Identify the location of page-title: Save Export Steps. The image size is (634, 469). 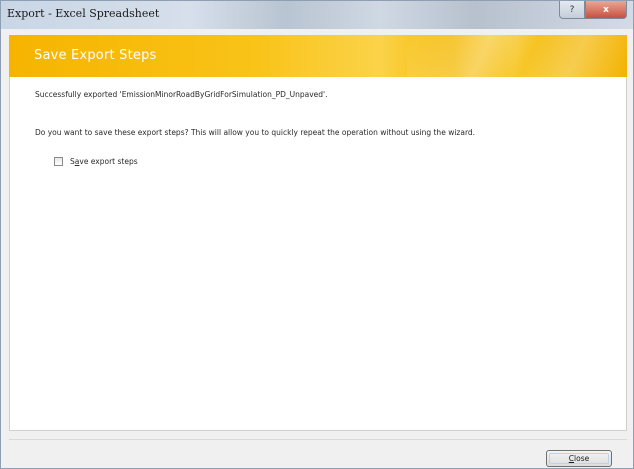
(95, 55).